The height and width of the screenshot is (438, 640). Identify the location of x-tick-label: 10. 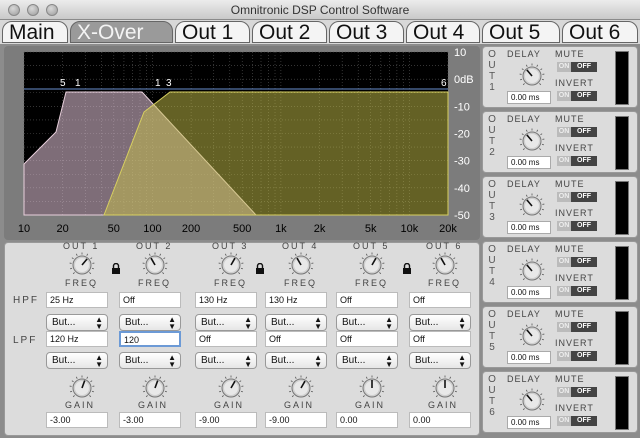
(24, 229).